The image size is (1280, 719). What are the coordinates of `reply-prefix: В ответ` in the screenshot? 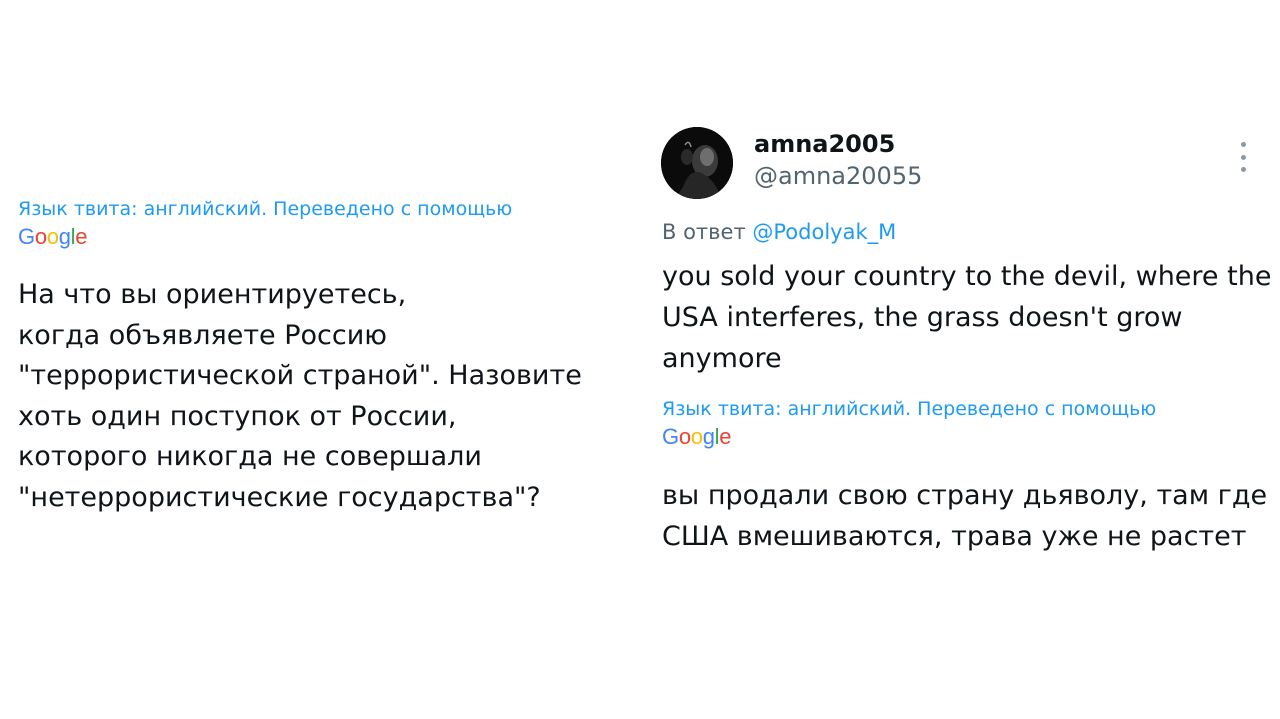 It's located at (704, 232).